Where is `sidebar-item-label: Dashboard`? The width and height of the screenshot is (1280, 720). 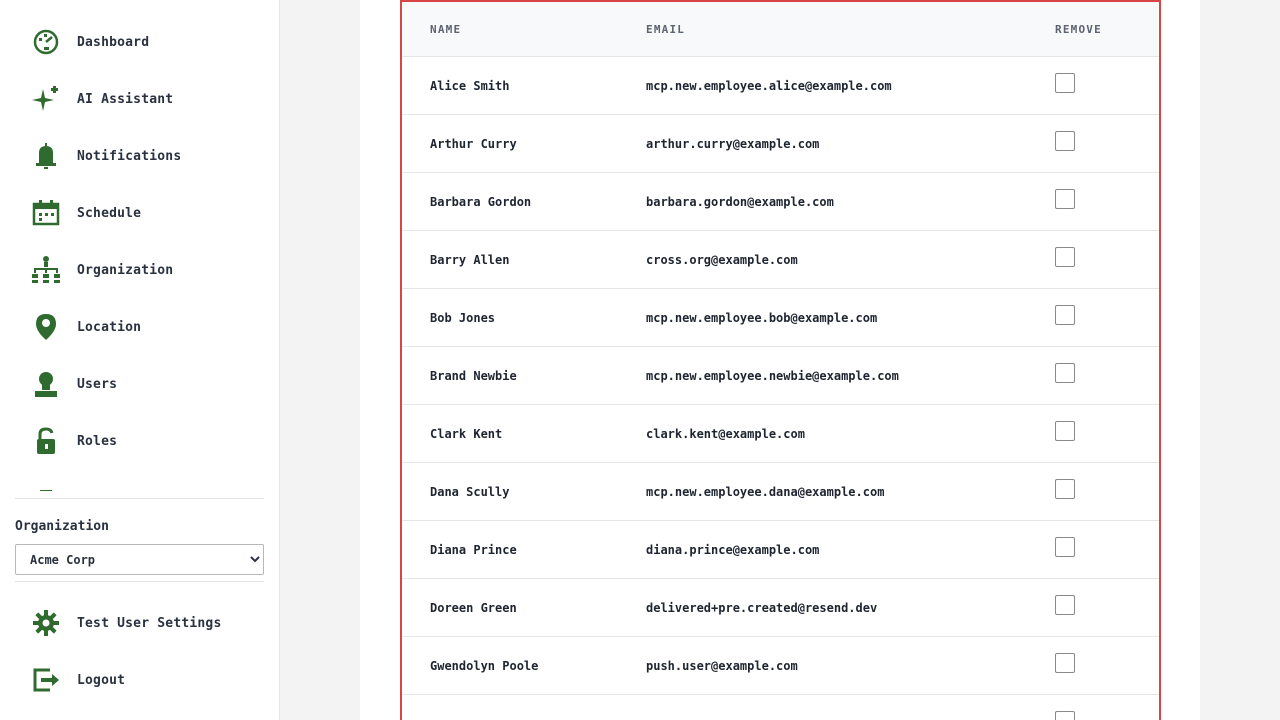 sidebar-item-label: Dashboard is located at coordinates (113, 42).